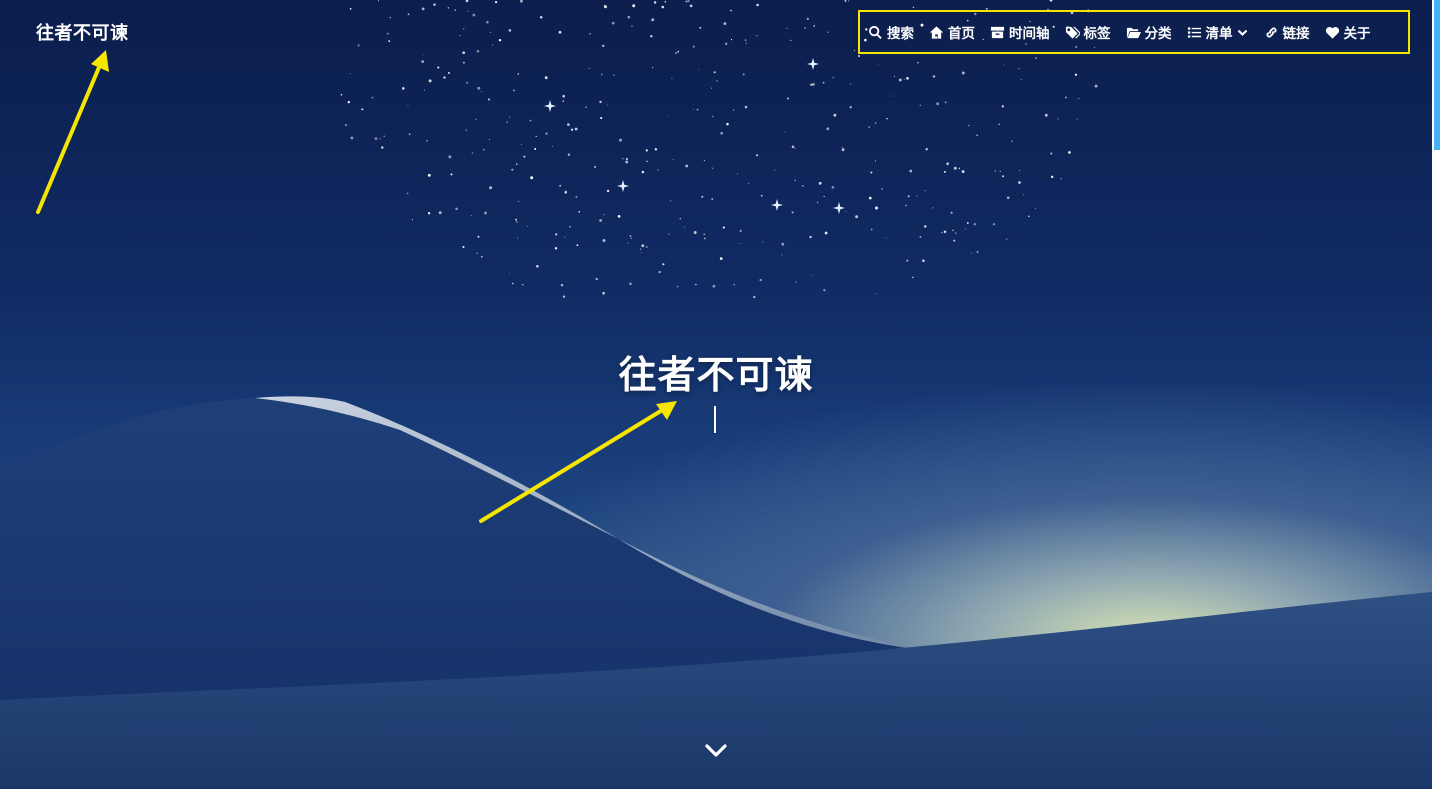  Describe the element at coordinates (1072, 32) in the screenshot. I see `tags-icon` at that location.